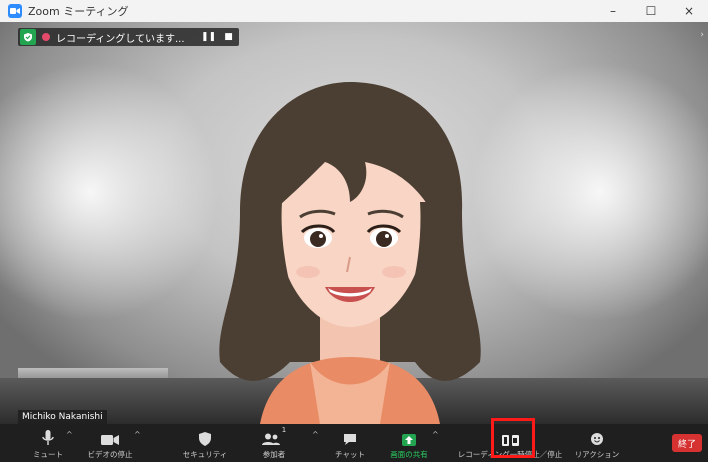 Image resolution: width=708 pixels, height=462 pixels. I want to click on maximize-button: ☐, so click(651, 11).